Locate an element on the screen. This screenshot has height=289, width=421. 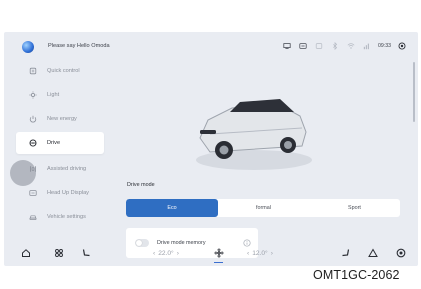
hazard-icon is located at coordinates (373, 253).